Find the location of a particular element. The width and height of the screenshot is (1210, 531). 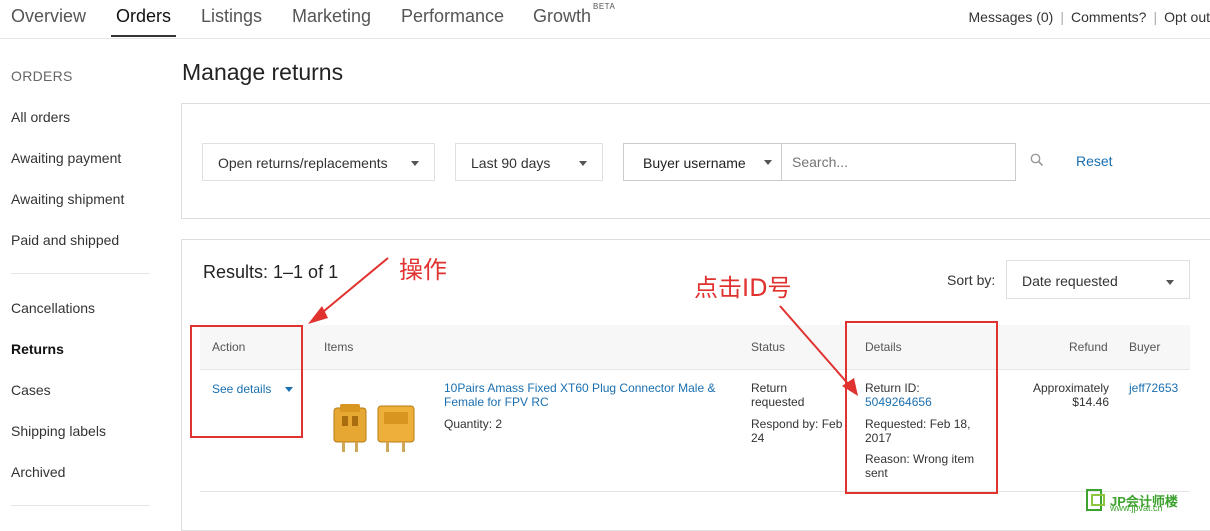

sort-select: Date requested is located at coordinates (1098, 279).